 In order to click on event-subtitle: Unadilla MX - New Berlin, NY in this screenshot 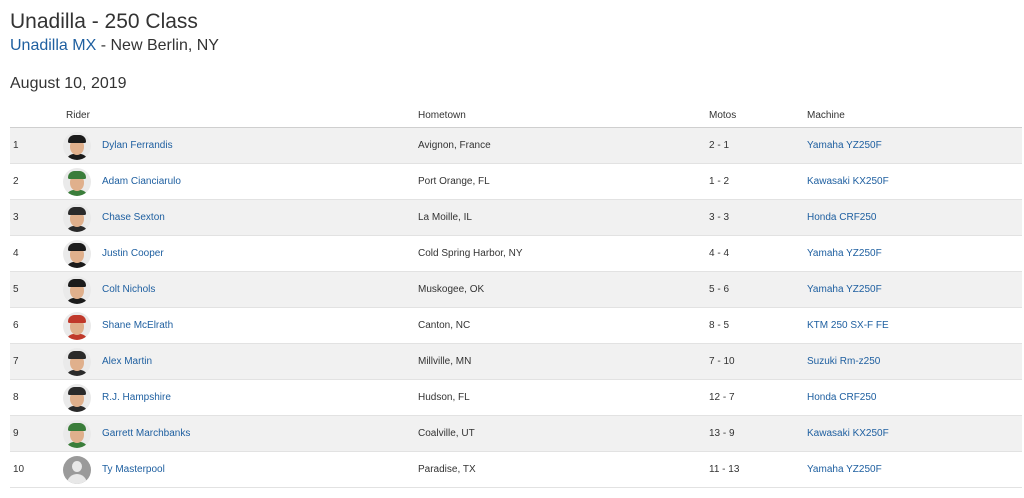, I will do `click(512, 46)`.